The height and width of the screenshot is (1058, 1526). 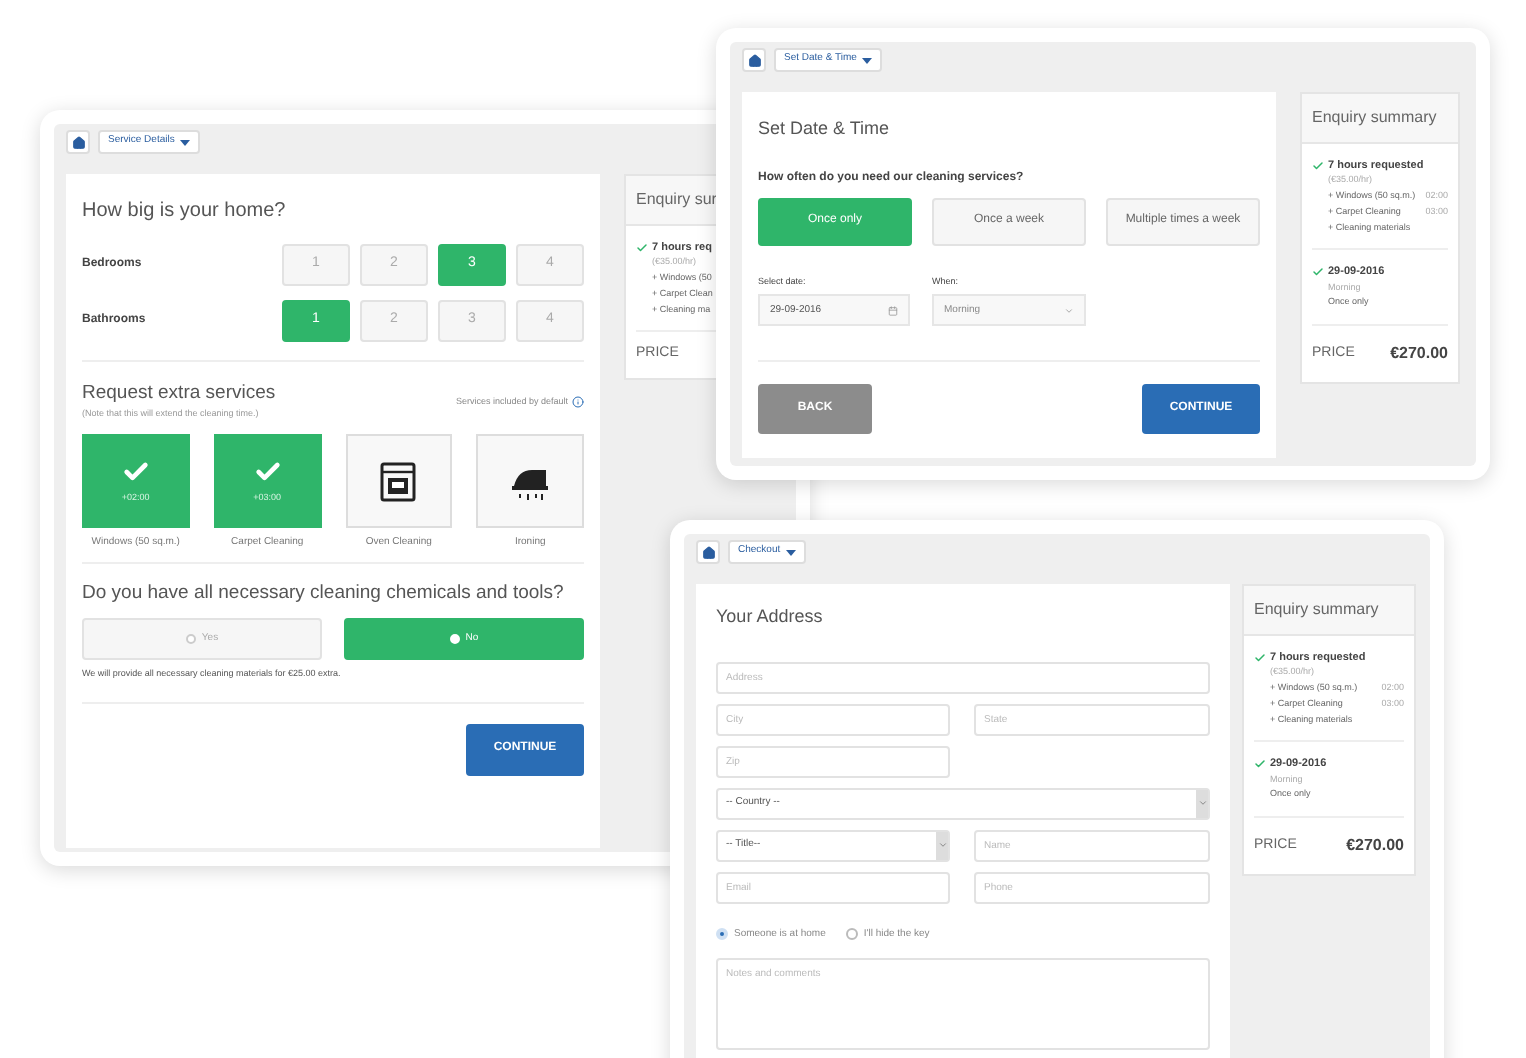 I want to click on section-title: Request extra services, so click(x=179, y=394).